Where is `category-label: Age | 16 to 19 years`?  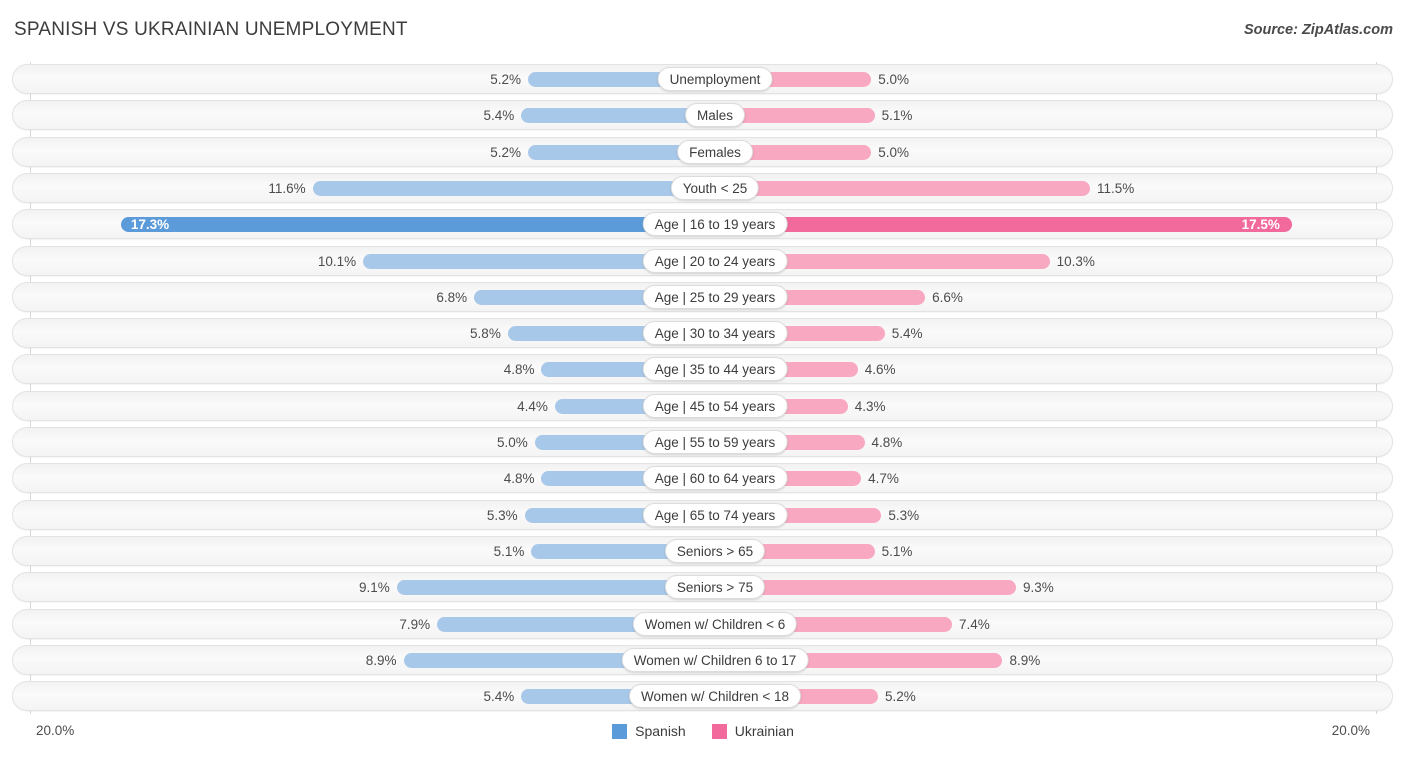 category-label: Age | 16 to 19 years is located at coordinates (715, 224).